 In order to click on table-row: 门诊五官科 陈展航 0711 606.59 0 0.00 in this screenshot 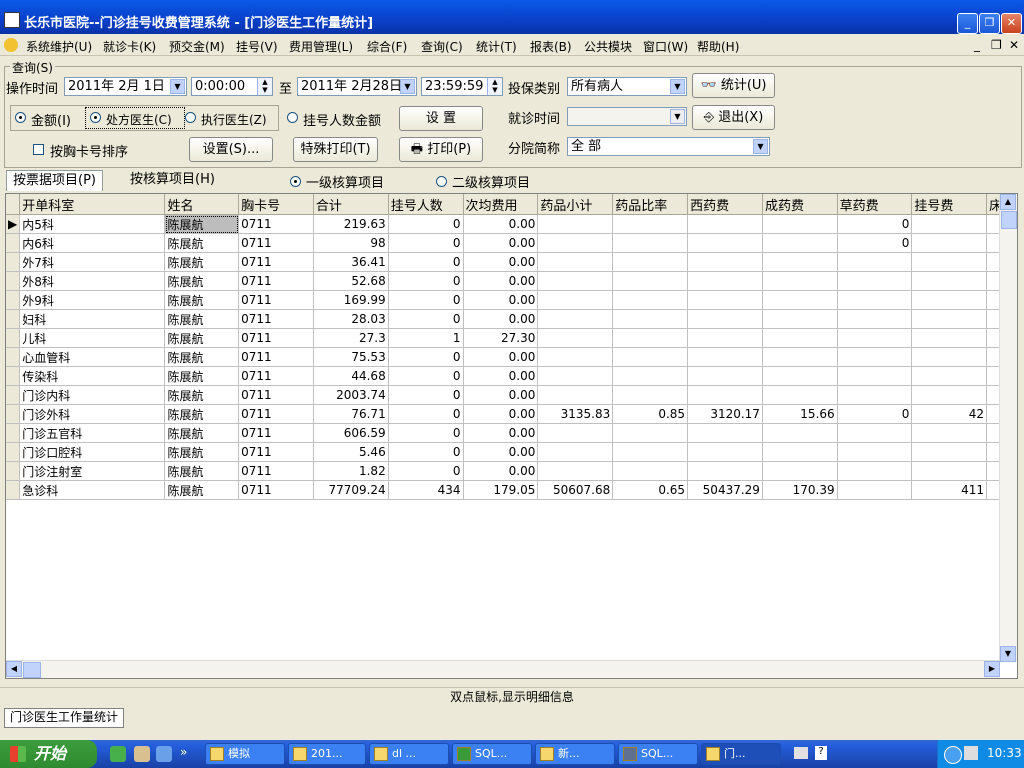, I will do `click(511, 433)`.